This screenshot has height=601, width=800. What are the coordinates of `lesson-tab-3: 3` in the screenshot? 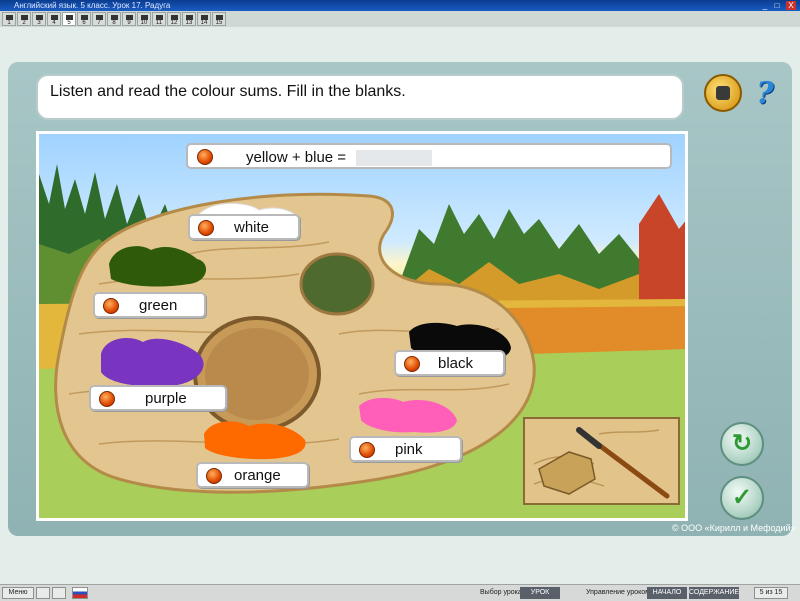 It's located at (39, 19).